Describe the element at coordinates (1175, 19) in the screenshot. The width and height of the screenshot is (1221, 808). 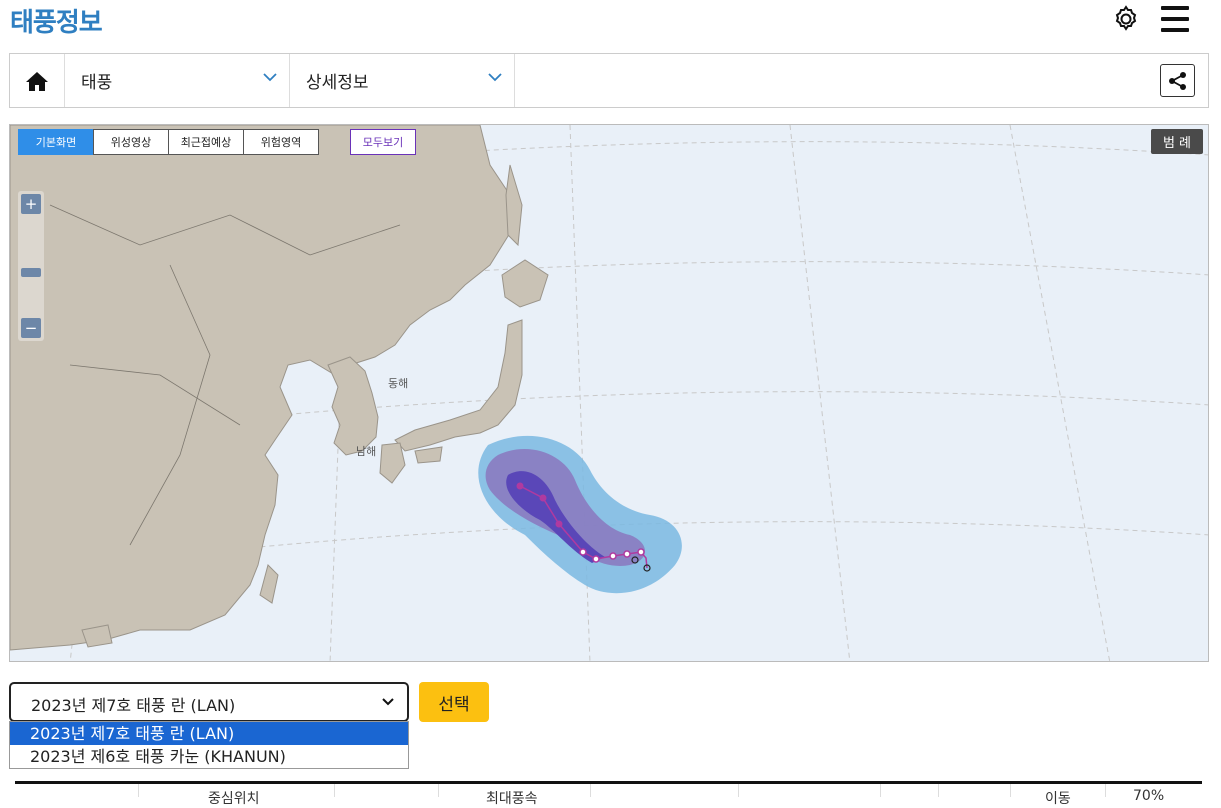
I see `hamburger-menu-icon` at that location.